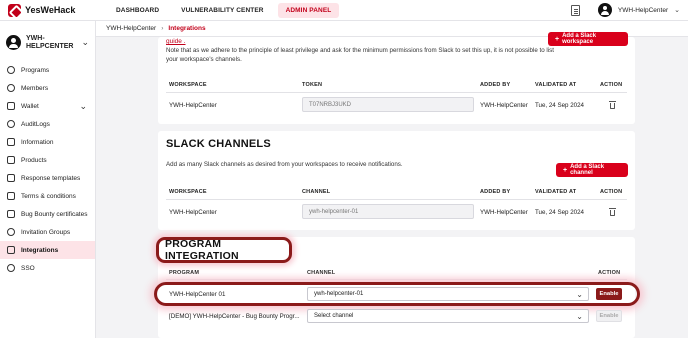 Image resolution: width=688 pixels, height=338 pixels. What do you see at coordinates (587, 170) in the screenshot?
I see `button-label: Add a Slack channel` at bounding box center [587, 170].